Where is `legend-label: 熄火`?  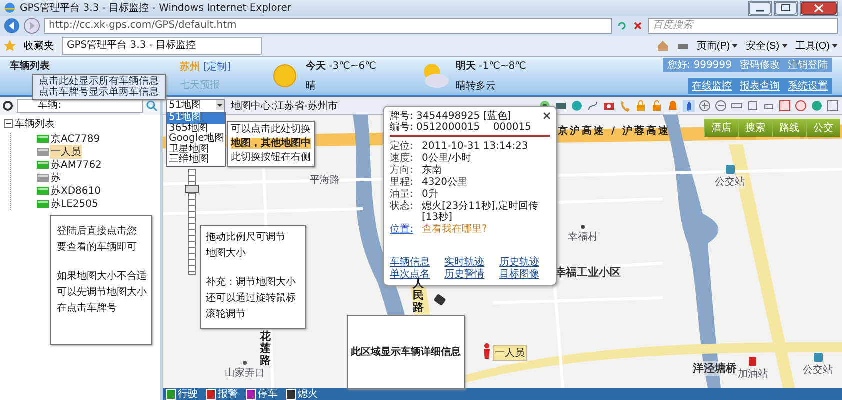 legend-label: 熄火 is located at coordinates (308, 394).